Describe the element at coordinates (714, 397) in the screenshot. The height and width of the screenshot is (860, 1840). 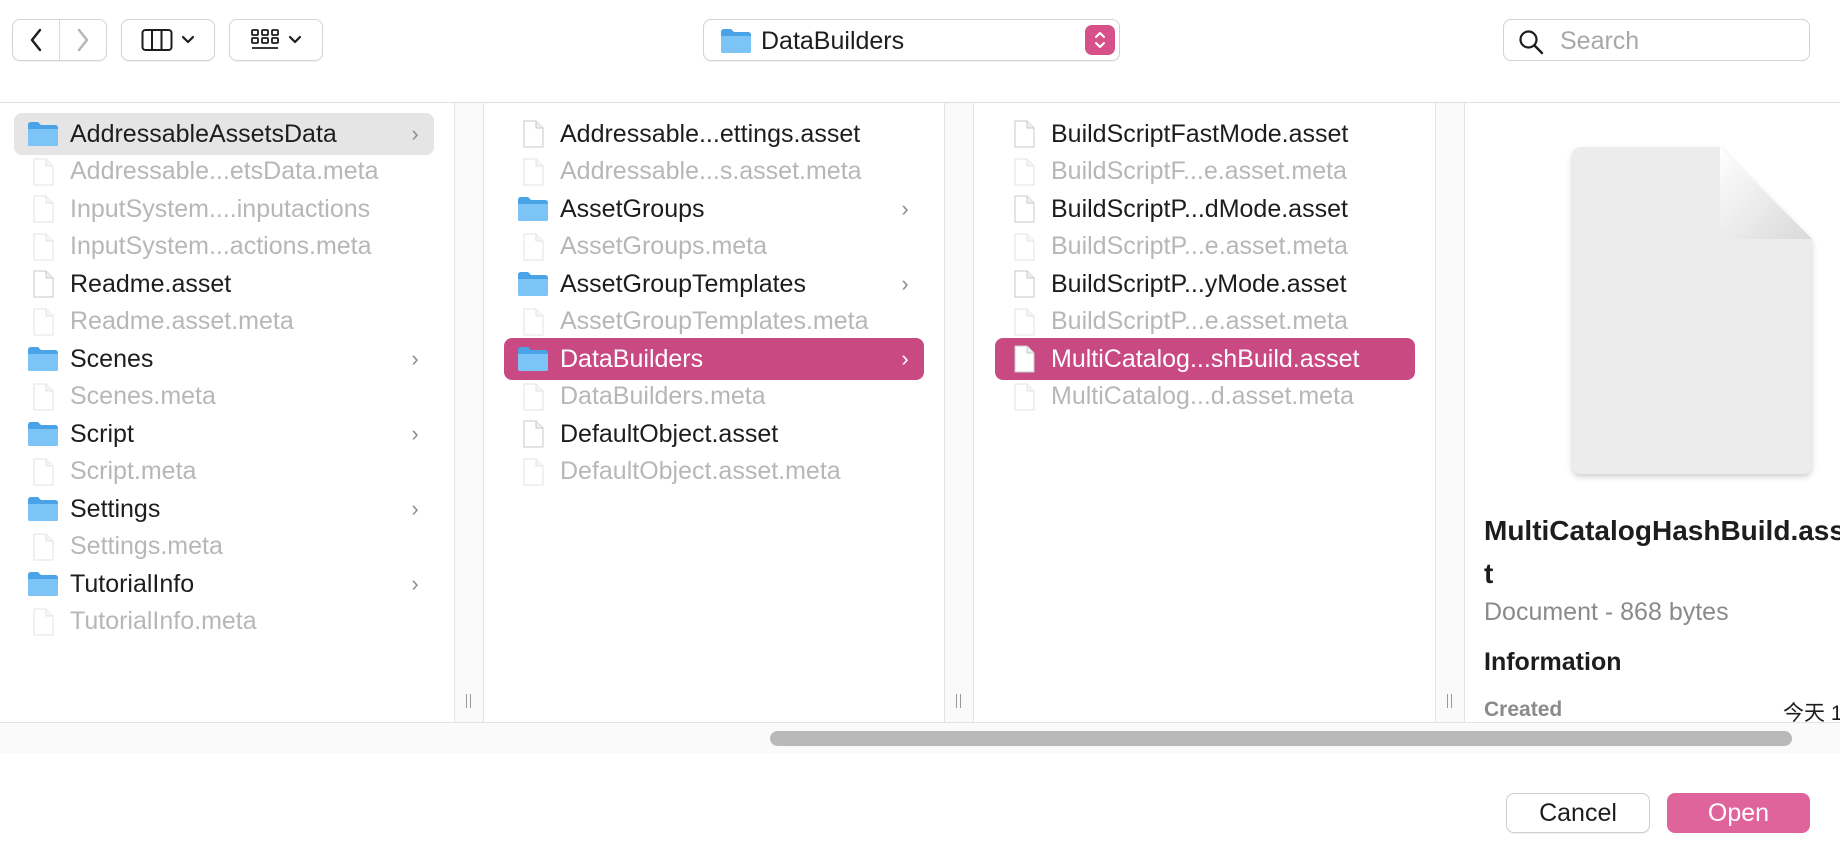
I see `file-row: DataBuilders.meta` at that location.